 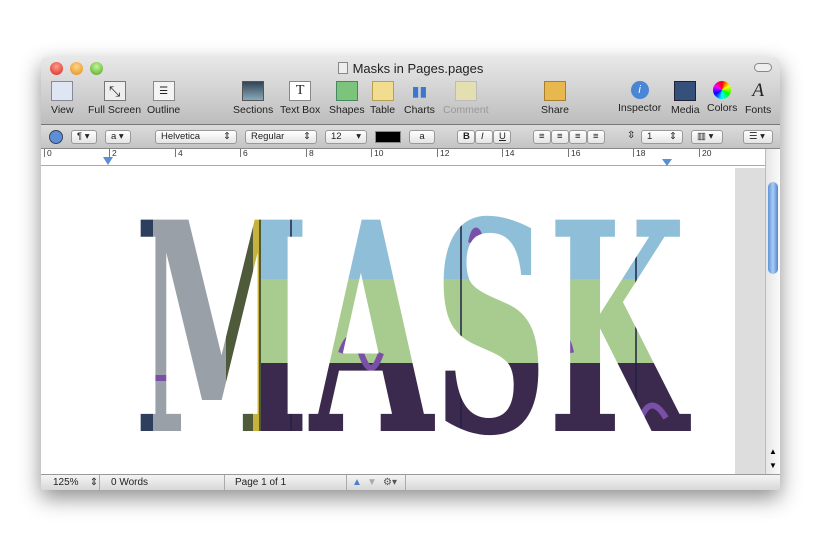 I want to click on text-box-icon: T, so click(x=300, y=91).